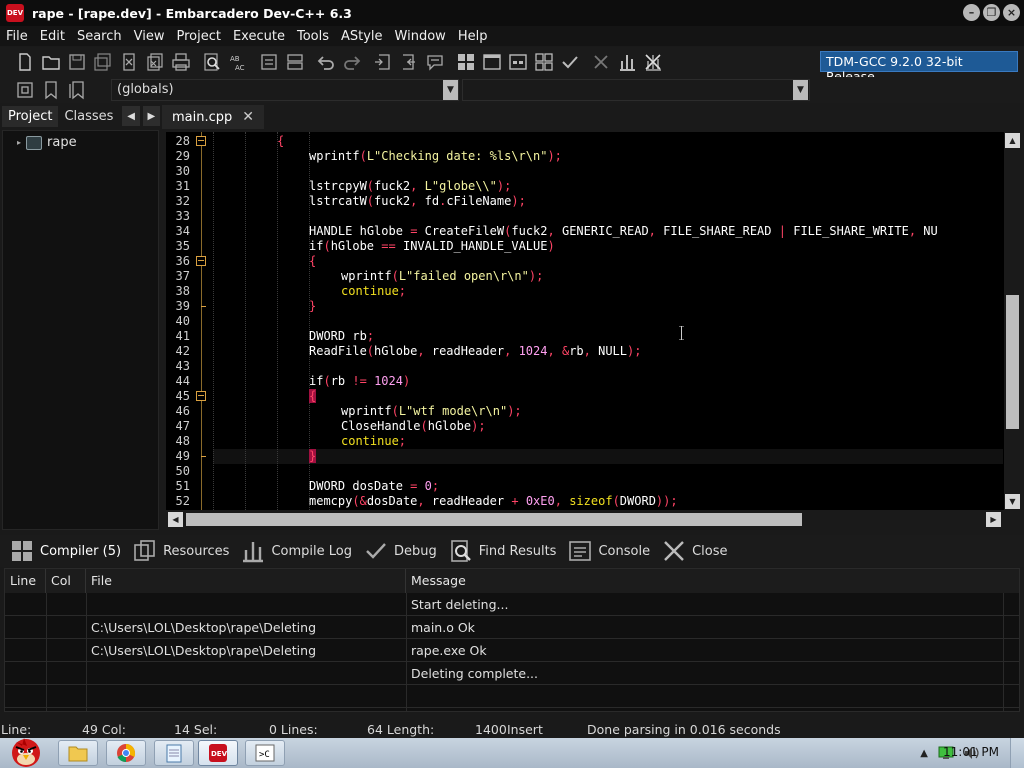 Image resolution: width=1024 pixels, height=768 pixels. I want to click on devcpp-app-icon: DEV, so click(15, 13).